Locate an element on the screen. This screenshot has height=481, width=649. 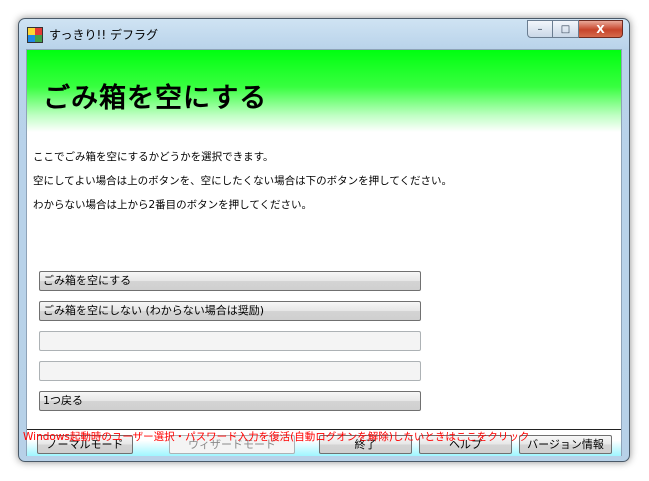
minimize-button: – is located at coordinates (540, 29).